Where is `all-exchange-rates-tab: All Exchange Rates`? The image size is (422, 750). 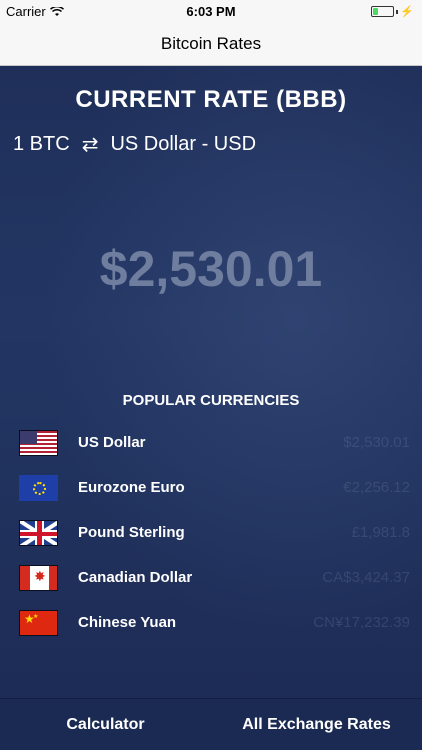 all-exchange-rates-tab: All Exchange Rates is located at coordinates (316, 724).